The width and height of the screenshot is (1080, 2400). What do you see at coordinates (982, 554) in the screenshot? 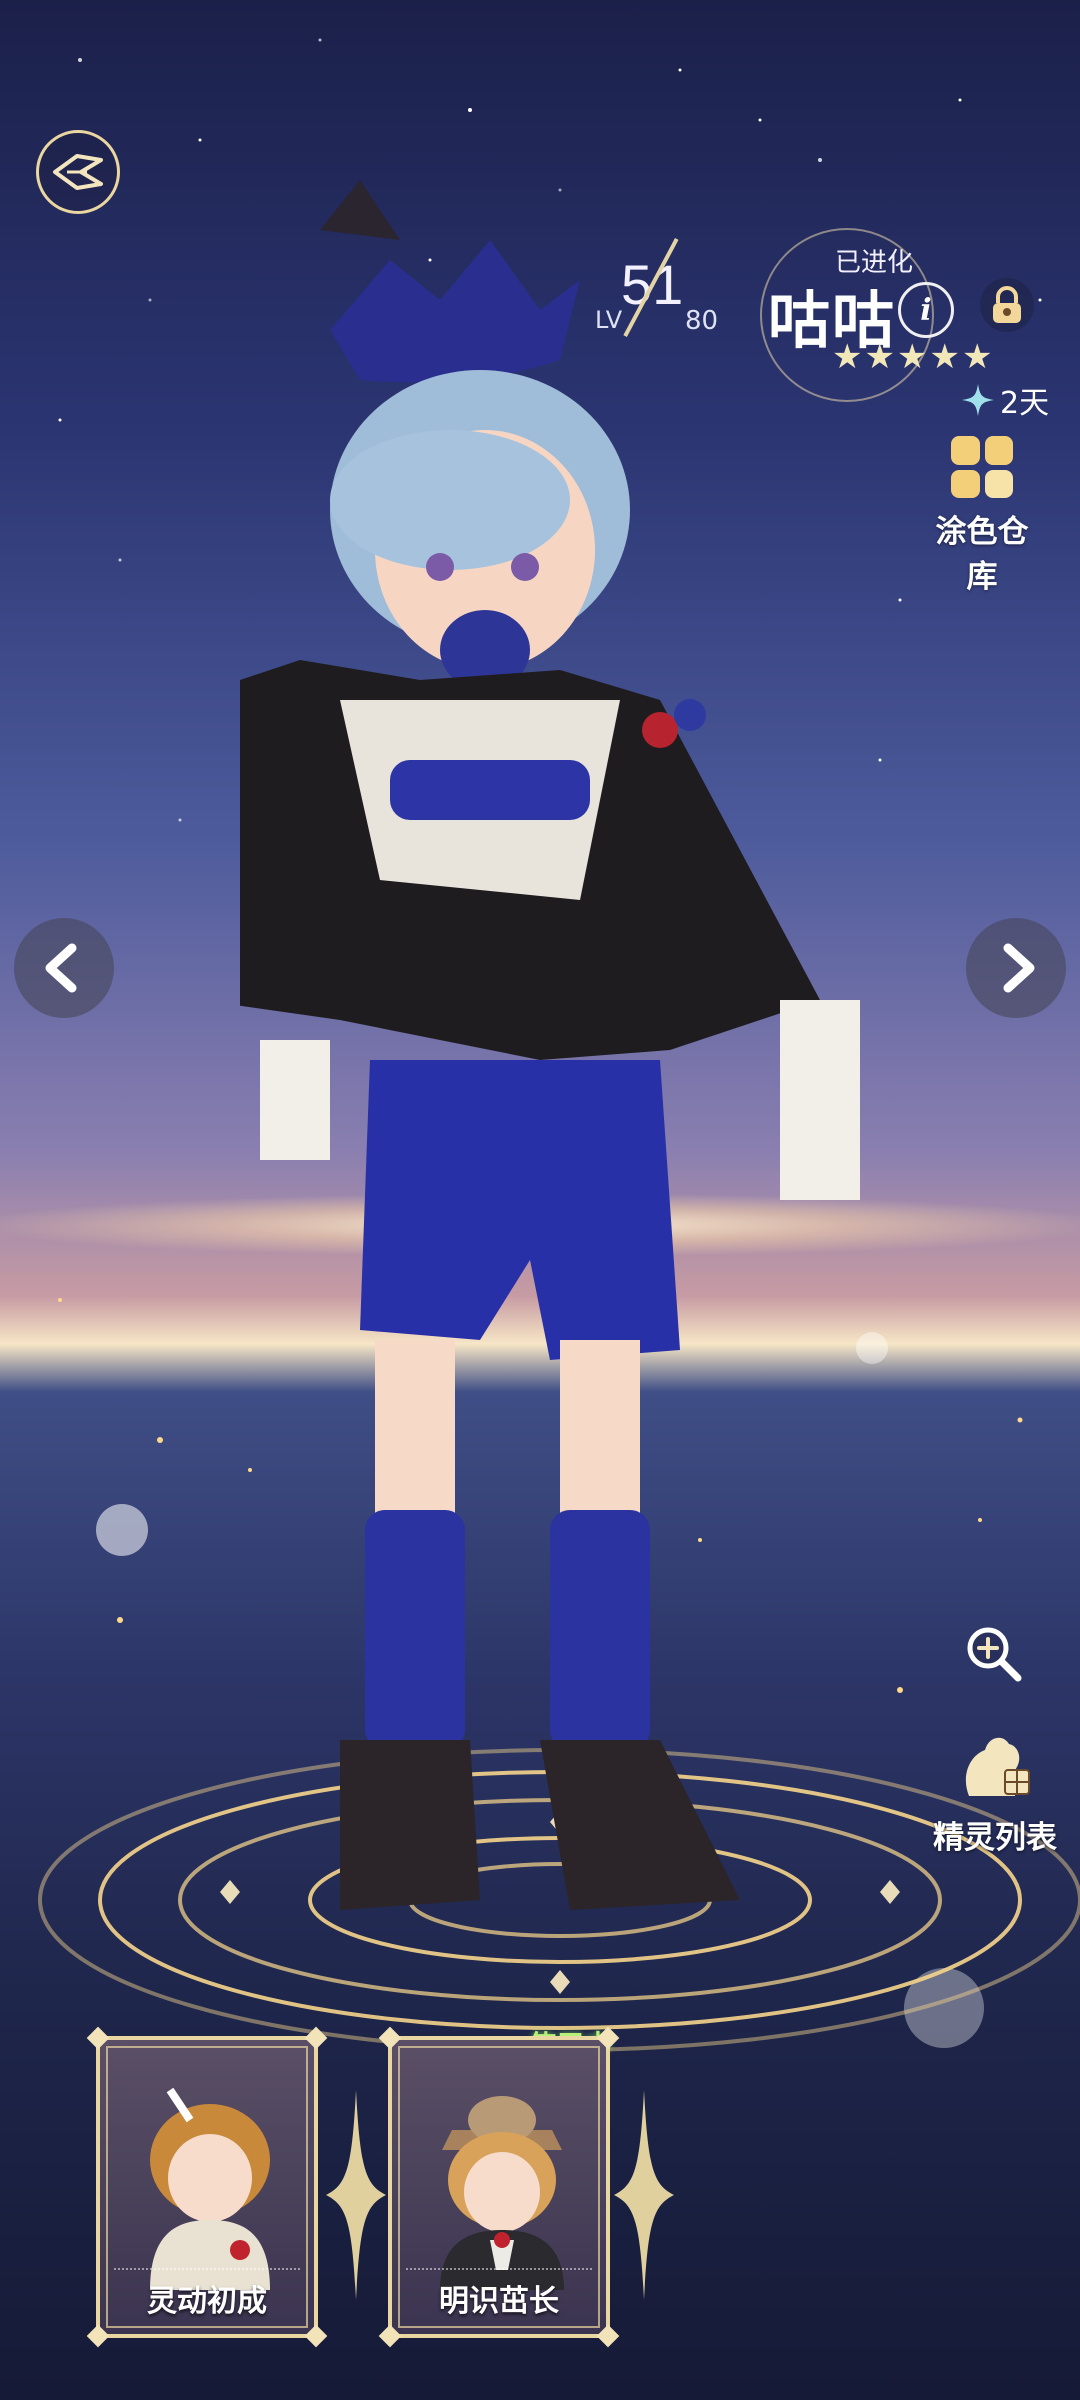
I see `palette-storage-label: 涂色仓库` at bounding box center [982, 554].